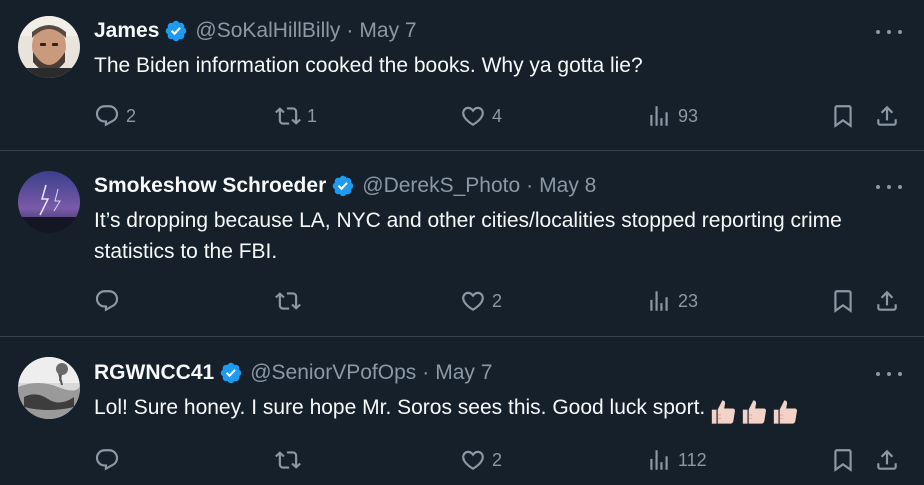 The height and width of the screenshot is (485, 924). Describe the element at coordinates (333, 373) in the screenshot. I see `author-handle: @SeniorVPofOps` at that location.